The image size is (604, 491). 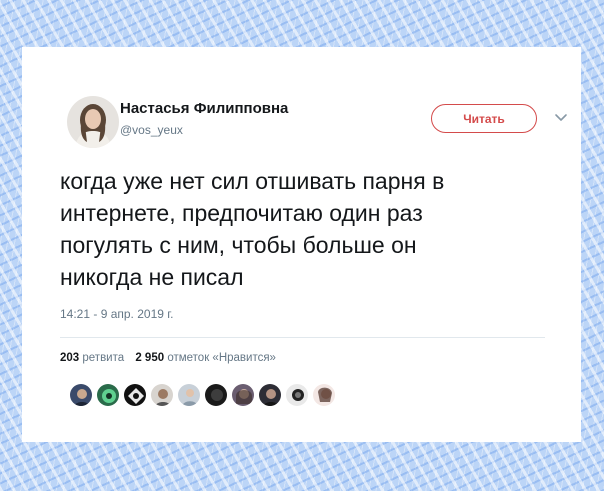 I want to click on engagement-stats: 203 ретвита 2 950 отметок «Нравится», so click(x=172, y=358).